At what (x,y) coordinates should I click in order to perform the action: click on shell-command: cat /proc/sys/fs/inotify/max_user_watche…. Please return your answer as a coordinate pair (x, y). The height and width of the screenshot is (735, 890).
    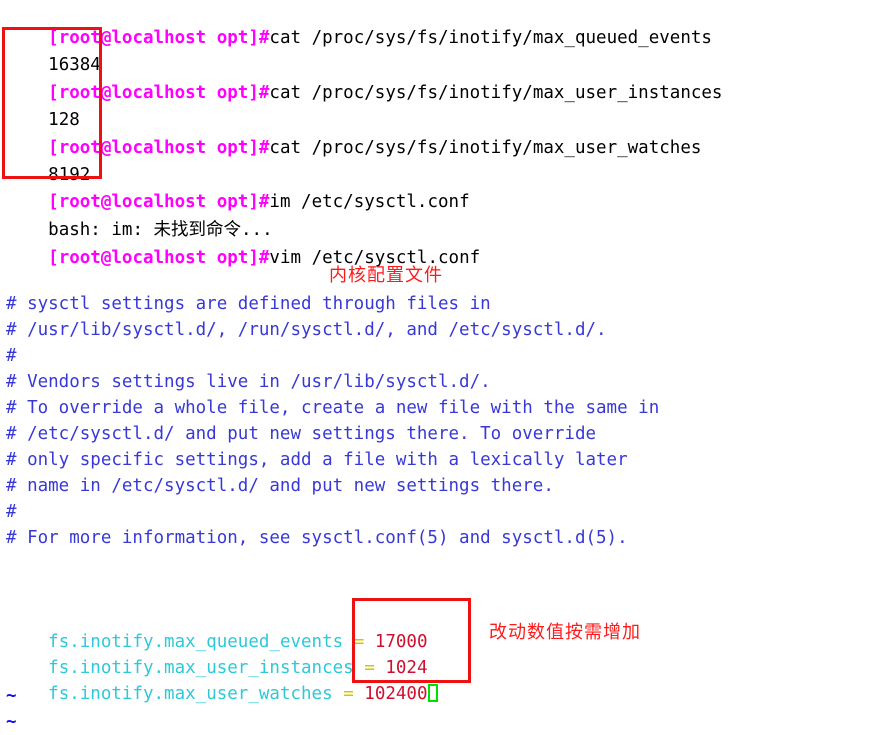
    Looking at the image, I should click on (485, 148).